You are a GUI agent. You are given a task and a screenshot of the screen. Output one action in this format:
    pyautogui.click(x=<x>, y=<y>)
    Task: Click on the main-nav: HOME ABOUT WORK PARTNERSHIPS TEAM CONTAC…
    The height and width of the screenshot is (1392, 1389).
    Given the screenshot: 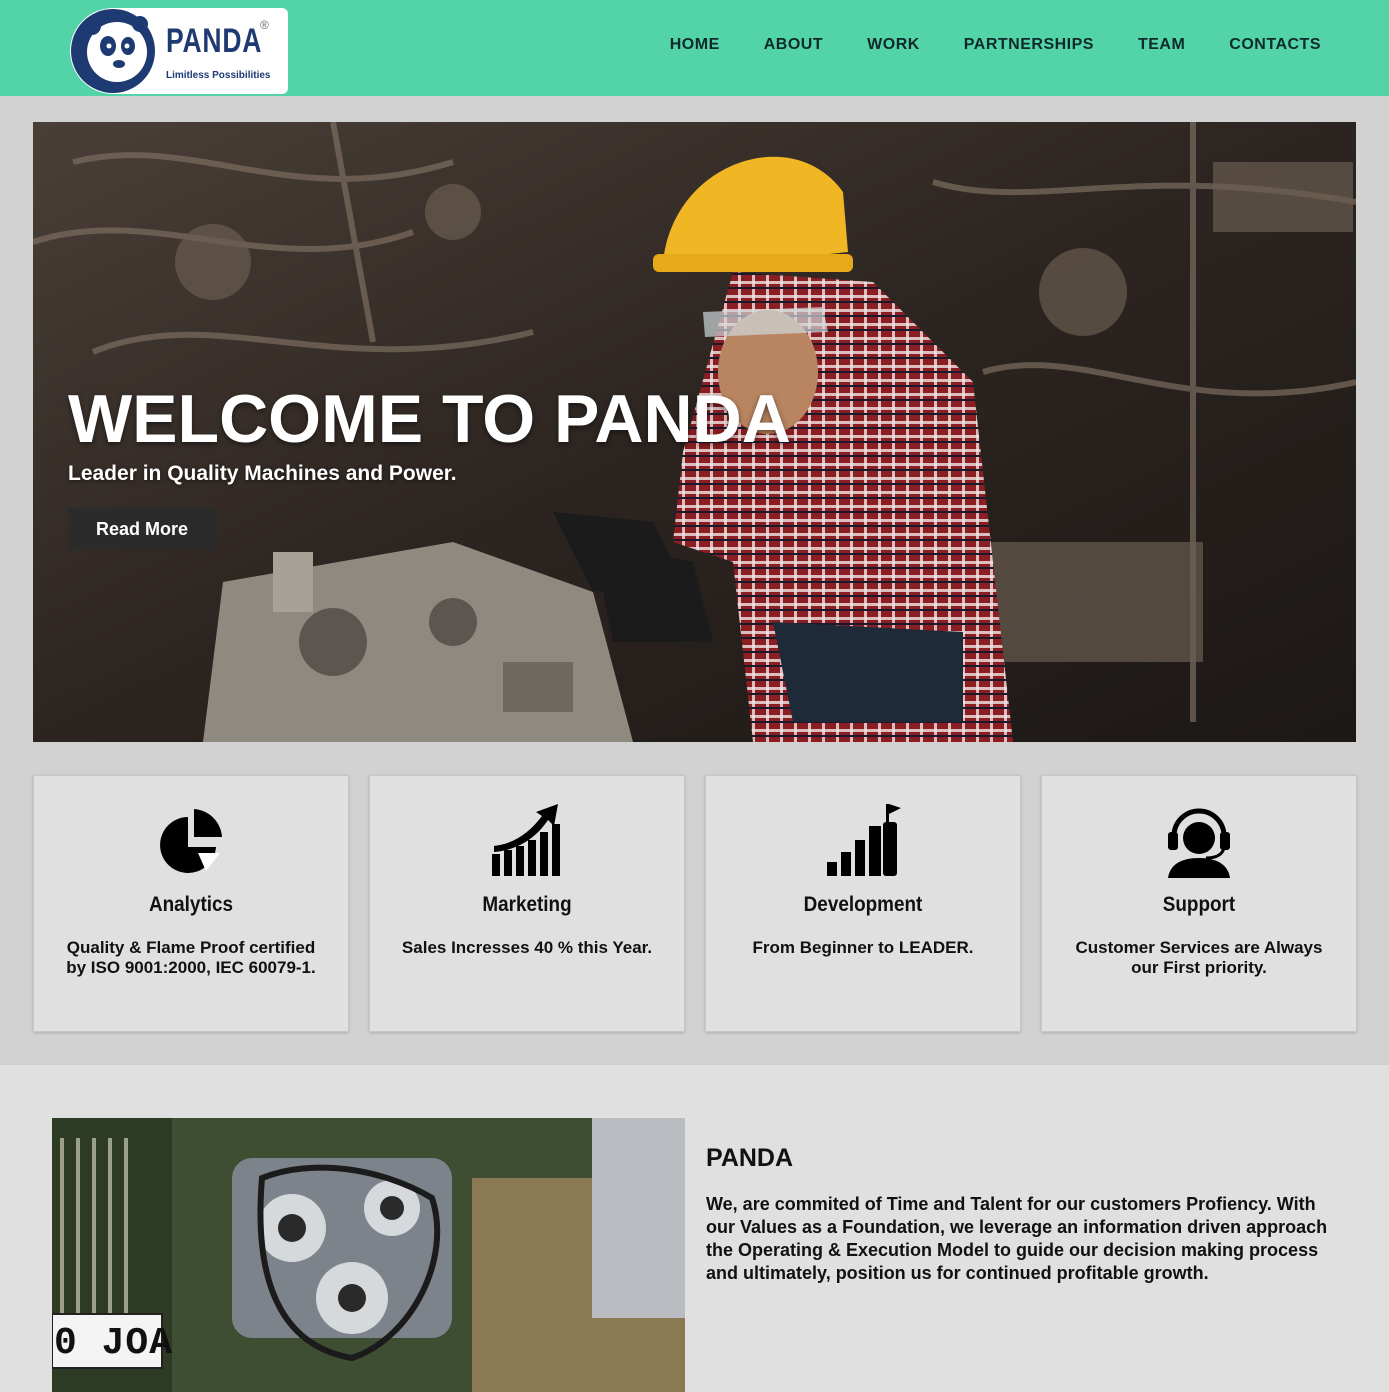 What is the action you would take?
    pyautogui.click(x=973, y=45)
    